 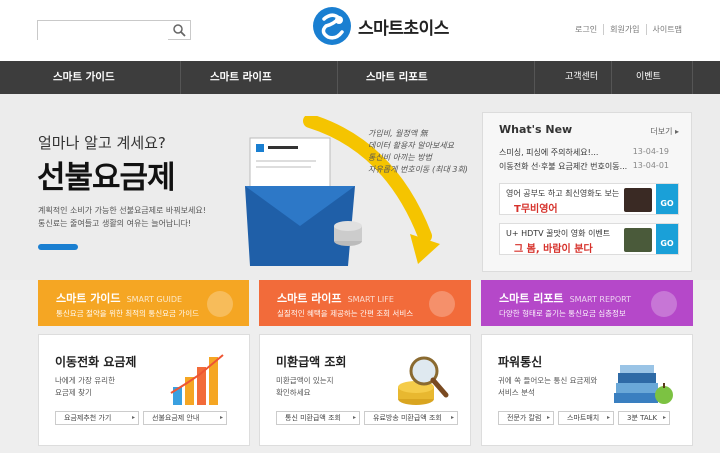 What do you see at coordinates (115, 223) in the screenshot?
I see `hero-desc-line: 통신료는 줄여들고 생활의 여유는 늘어납니다!` at bounding box center [115, 223].